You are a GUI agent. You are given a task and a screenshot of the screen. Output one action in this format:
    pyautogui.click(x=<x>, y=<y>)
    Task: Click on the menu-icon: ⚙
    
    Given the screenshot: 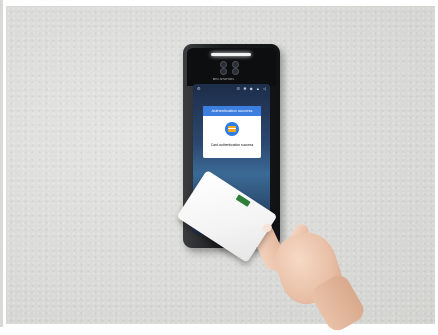 What is the action you would take?
    pyautogui.click(x=199, y=88)
    